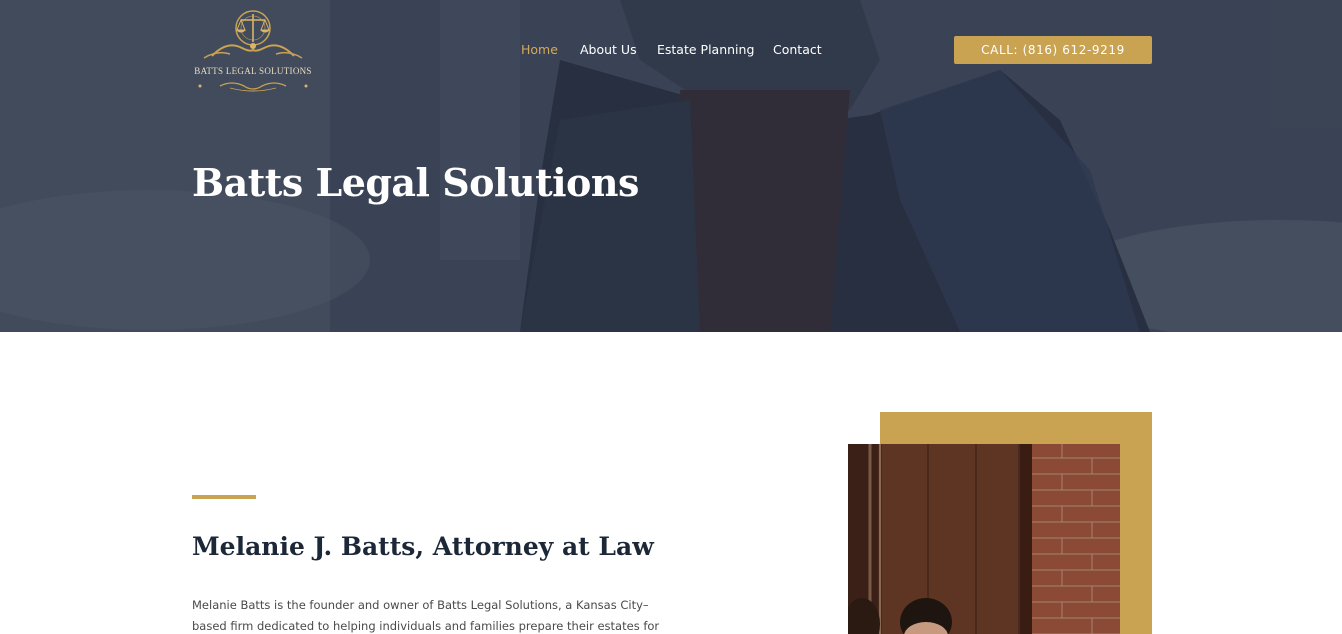 The image size is (1342, 634). What do you see at coordinates (423, 546) in the screenshot?
I see `attorney-heading: Melanie J. Batts, Attorney at Law` at bounding box center [423, 546].